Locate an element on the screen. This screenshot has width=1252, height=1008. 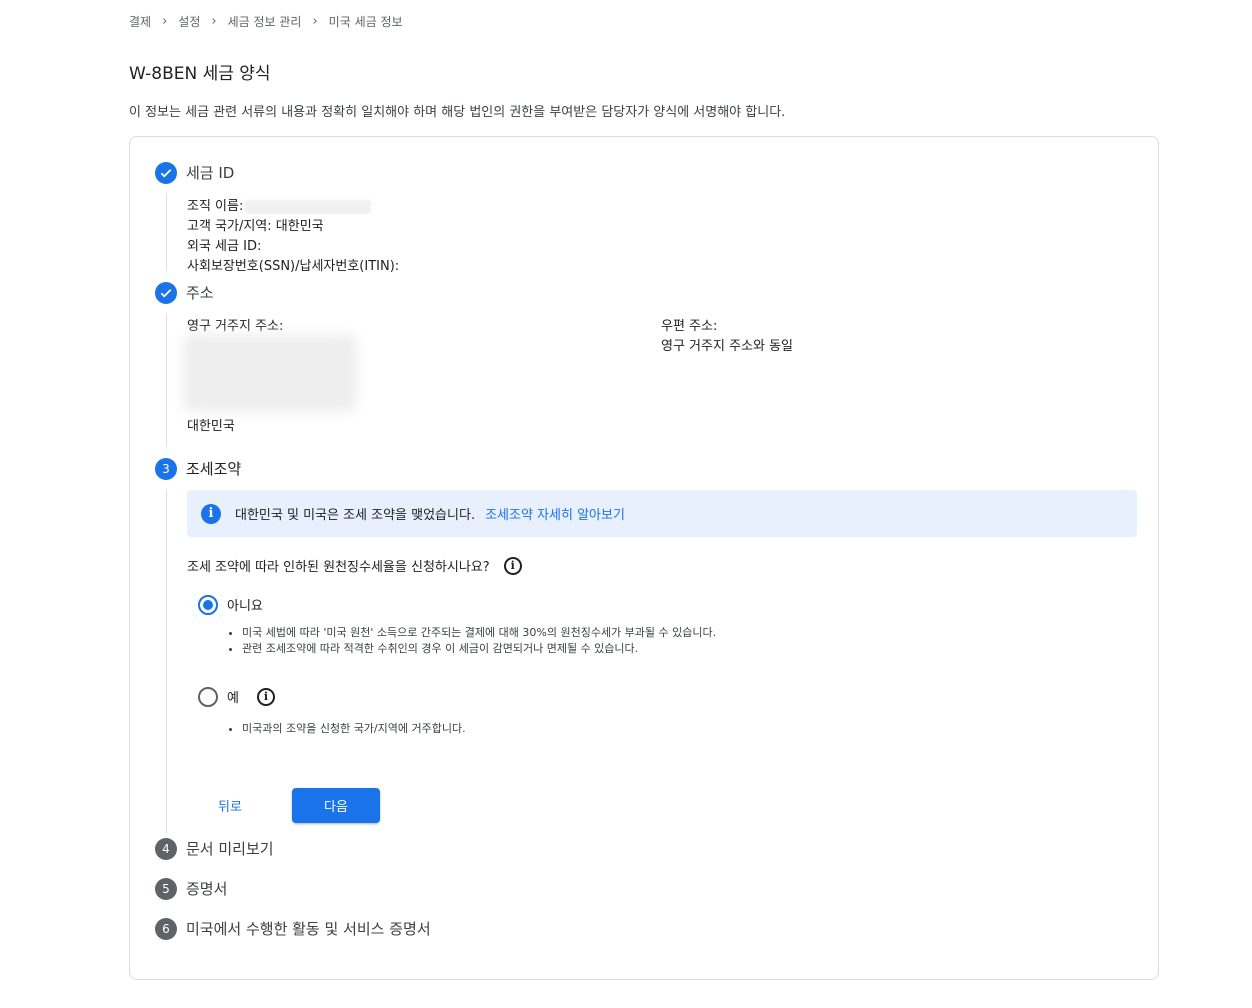
permanent-address-label: 영구 거주지 주소: is located at coordinates (235, 326).